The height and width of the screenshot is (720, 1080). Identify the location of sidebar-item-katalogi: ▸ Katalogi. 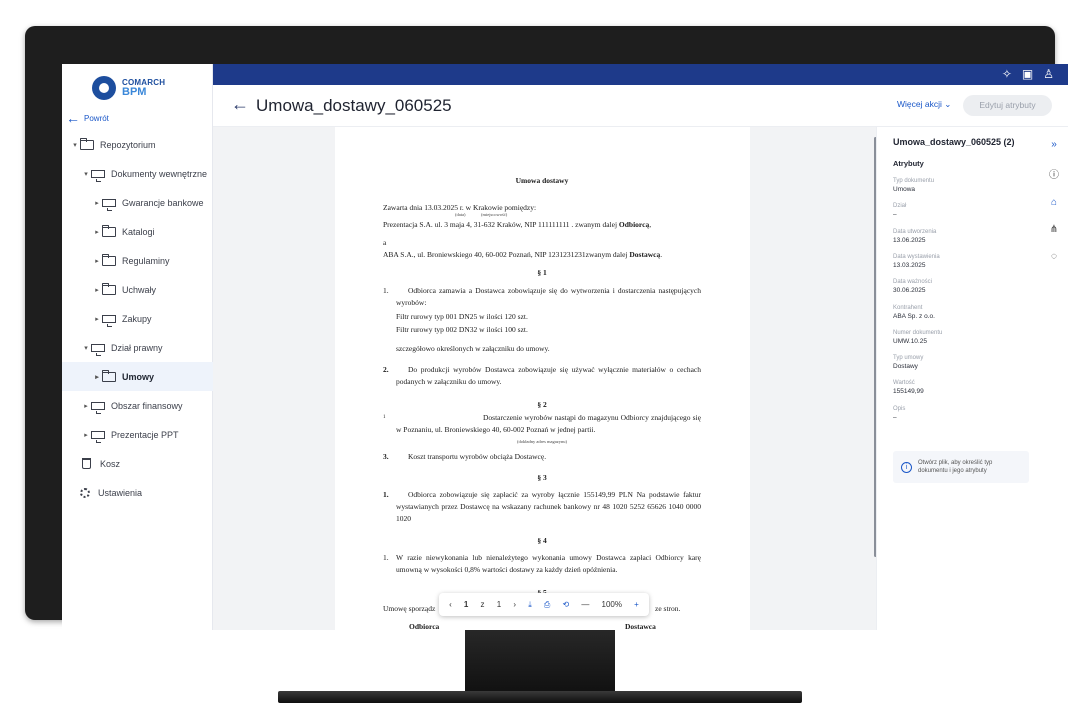
(137, 231).